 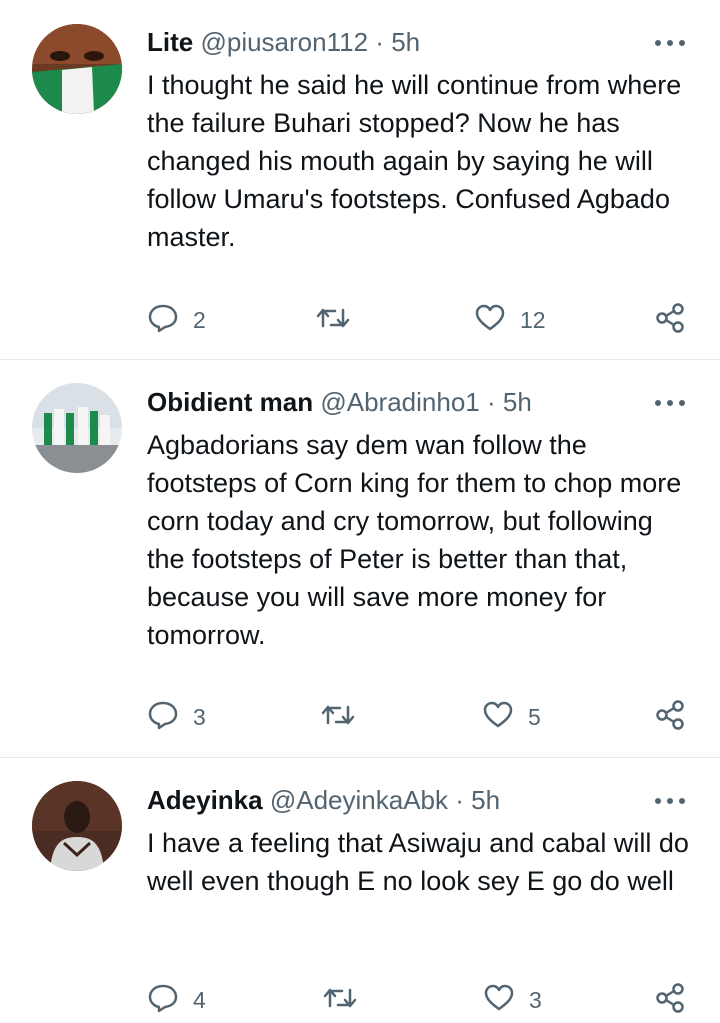 What do you see at coordinates (199, 319) in the screenshot?
I see `reply-count: 2` at bounding box center [199, 319].